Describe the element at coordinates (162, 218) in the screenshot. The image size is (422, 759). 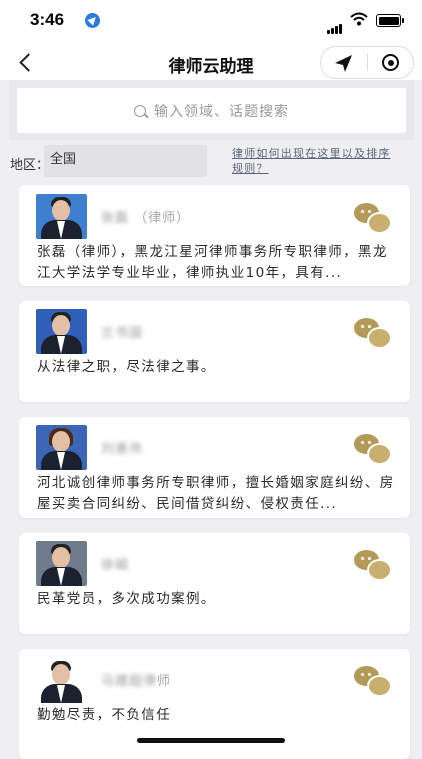
I see `lawyer-title-text: （律师）` at that location.